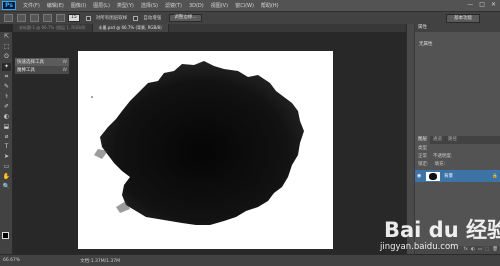 This screenshot has width=500, height=266. Describe the element at coordinates (422, 157) in the screenshot. I see `blend-mode-select: 正常` at that location.